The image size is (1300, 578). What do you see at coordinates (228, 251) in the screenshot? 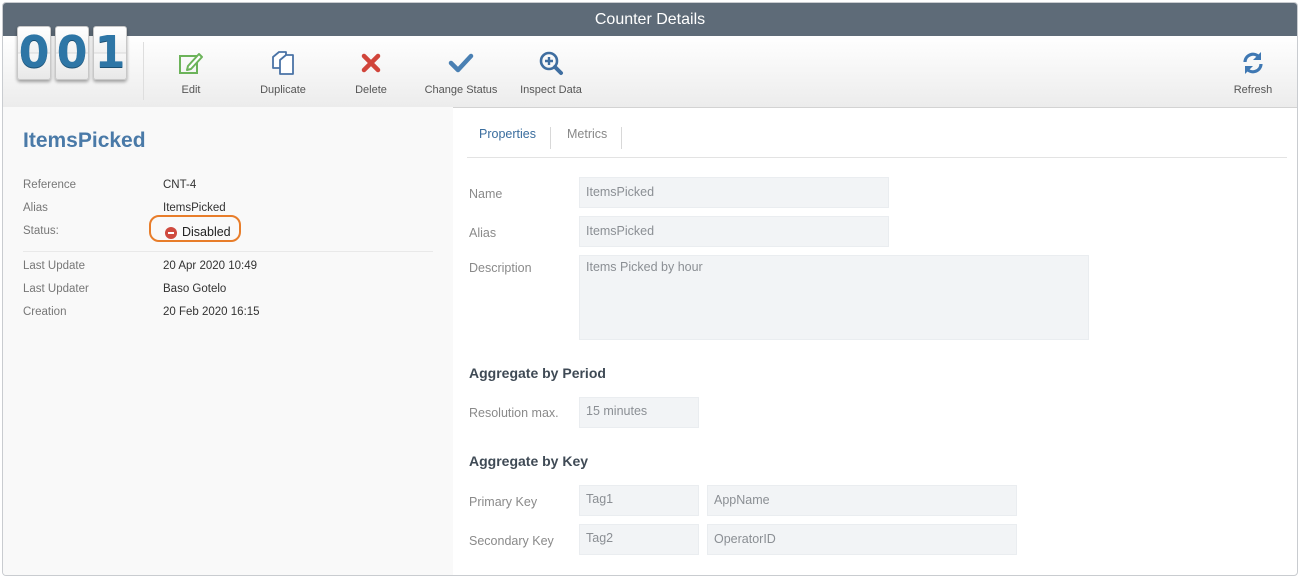
I see `summary-divider` at bounding box center [228, 251].